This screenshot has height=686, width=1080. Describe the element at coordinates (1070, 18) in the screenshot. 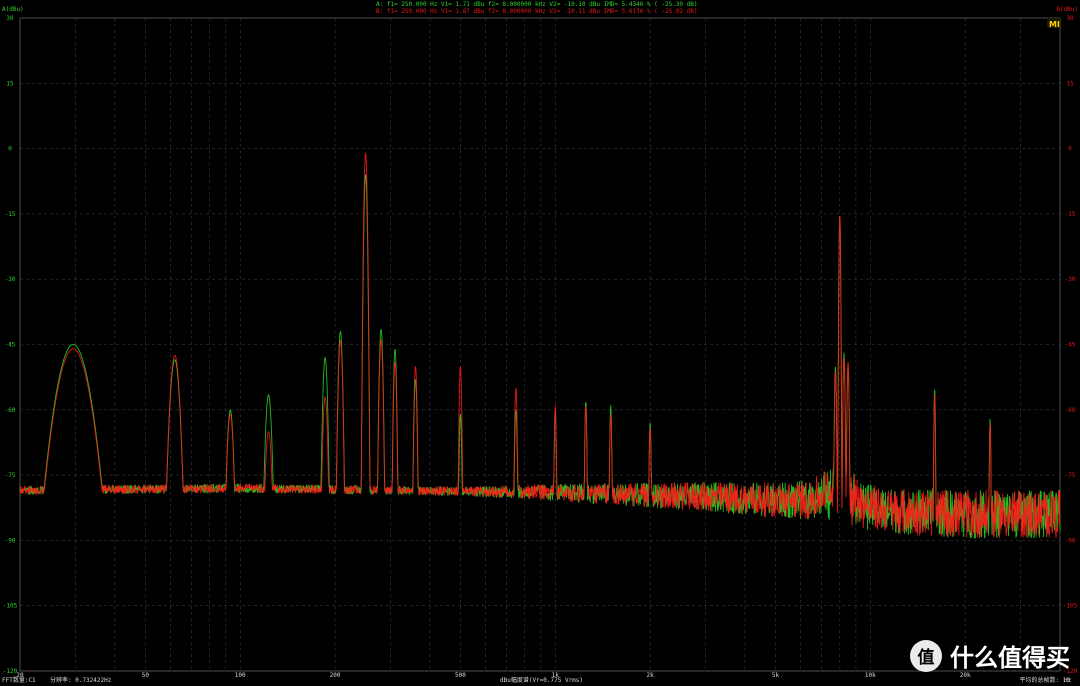

I see `y-tick-label-right: 30` at that location.